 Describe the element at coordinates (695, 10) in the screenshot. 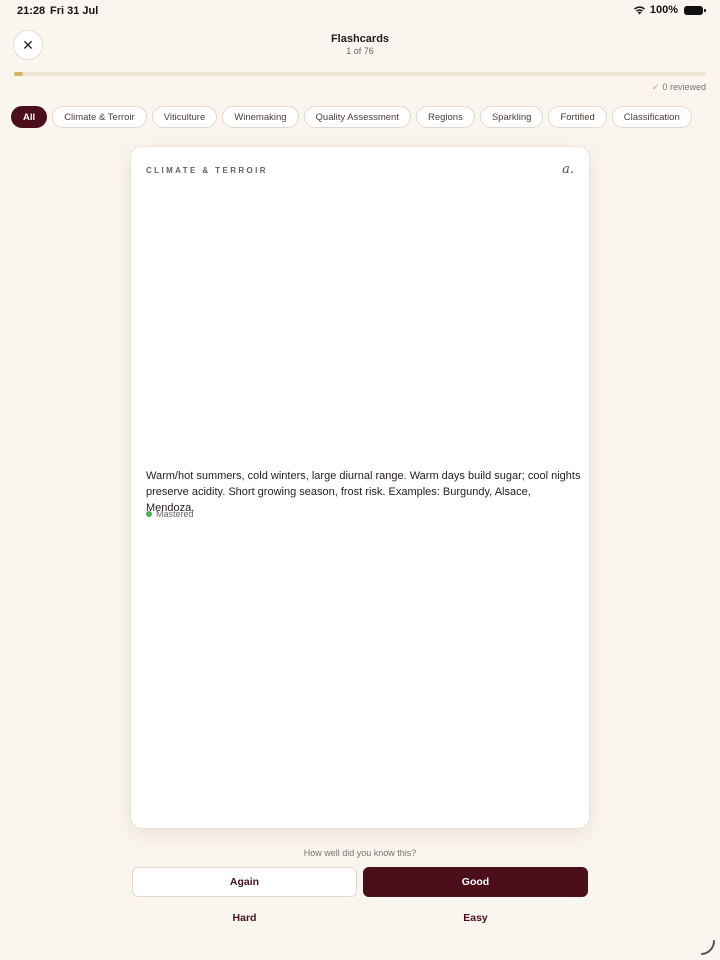

I see `battery-icon` at that location.